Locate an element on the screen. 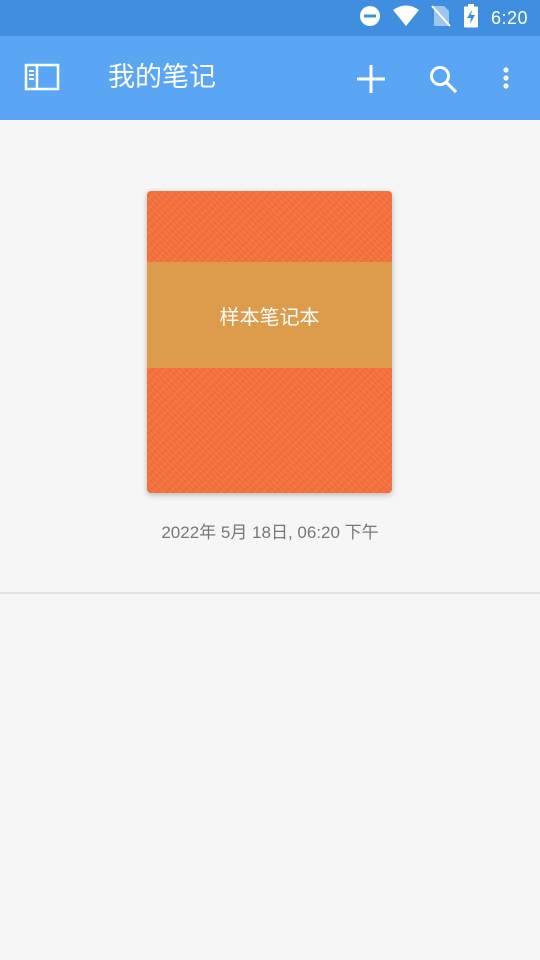  more-options-button is located at coordinates (506, 79).